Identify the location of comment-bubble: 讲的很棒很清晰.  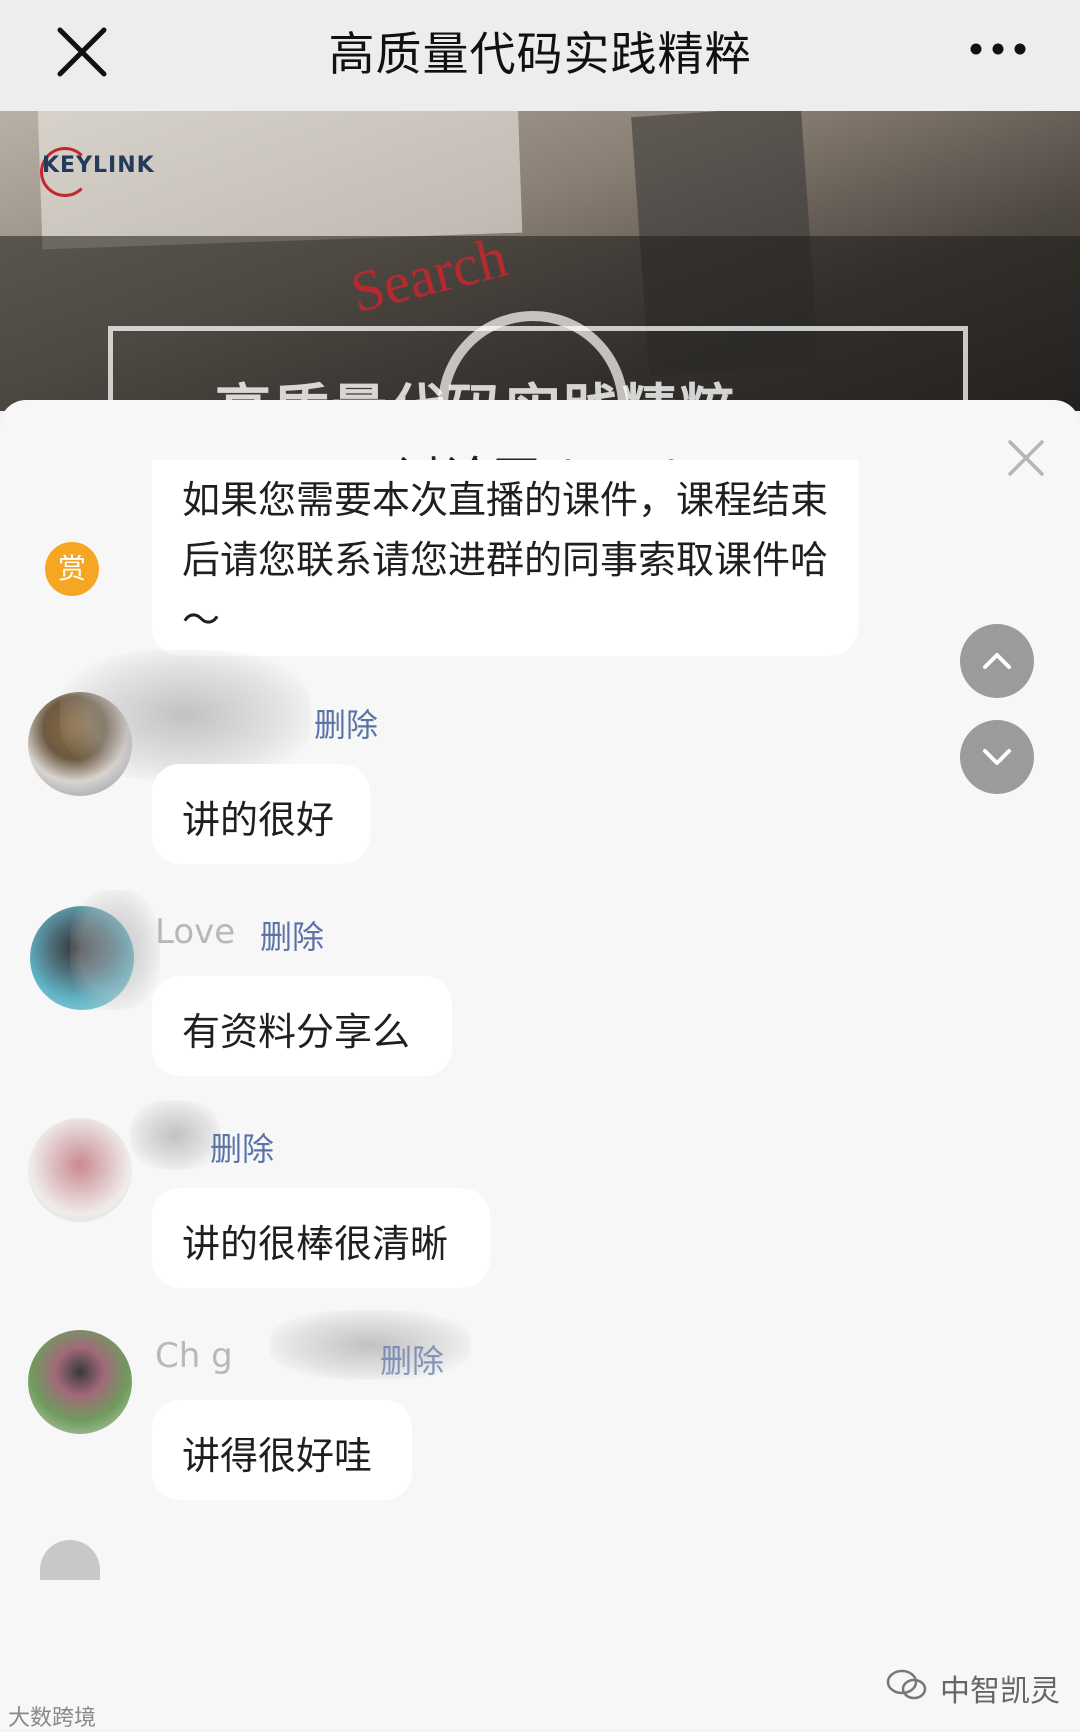
(321, 1238).